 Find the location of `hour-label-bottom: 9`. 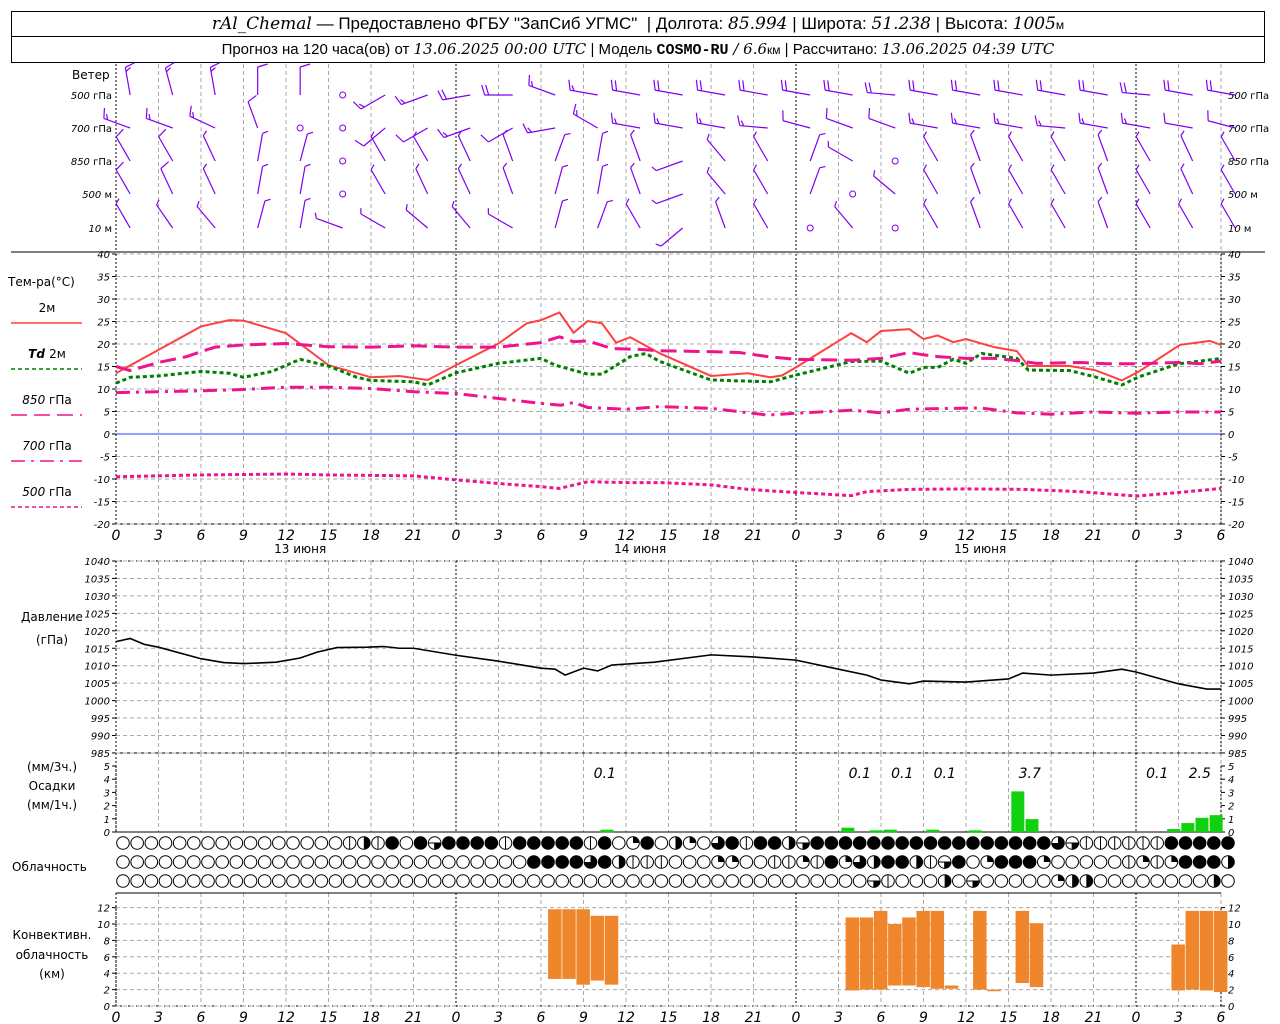

hour-label-bottom: 9 is located at coordinates (243, 1017).